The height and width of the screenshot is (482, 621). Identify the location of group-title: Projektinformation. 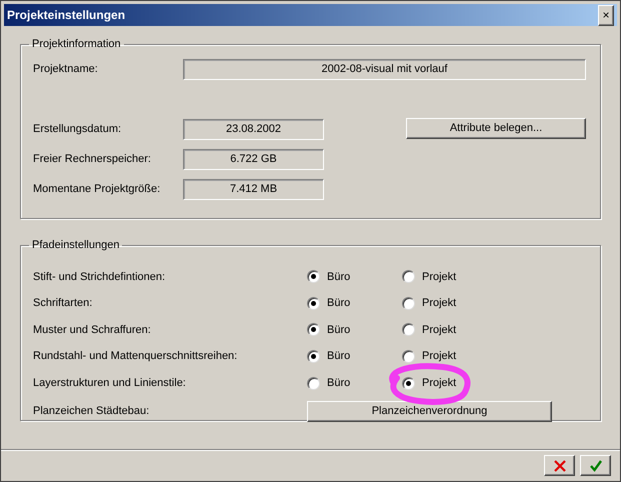
(76, 44).